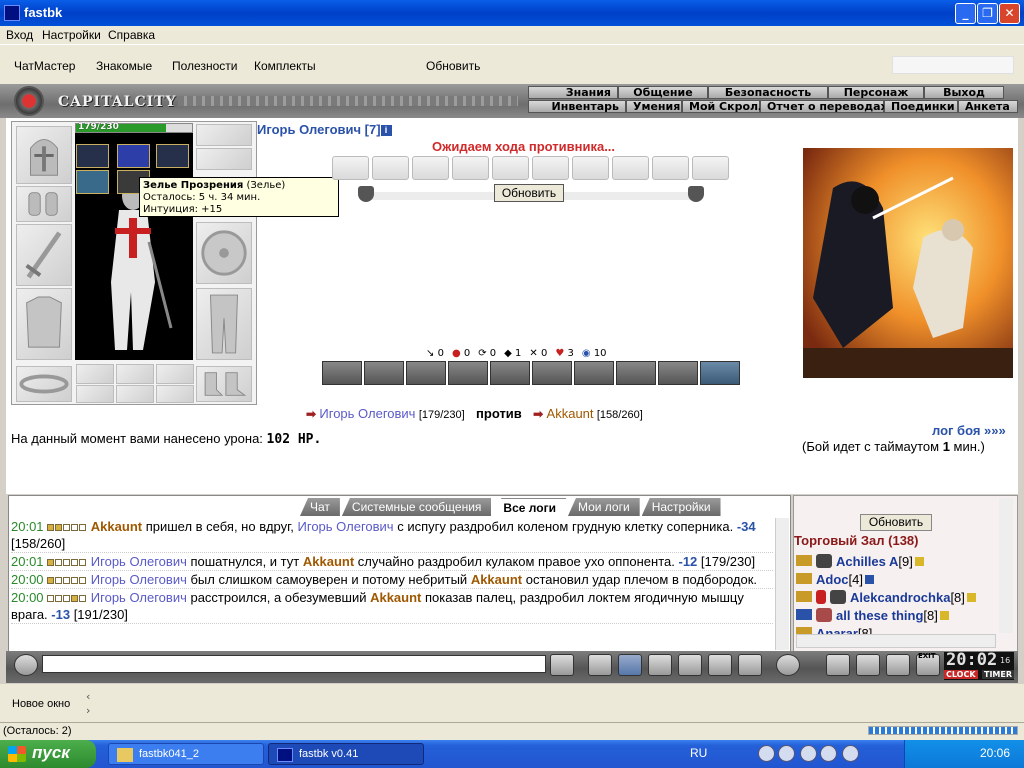 The width and height of the screenshot is (1024, 768). What do you see at coordinates (953, 65) in the screenshot?
I see `toolbar-field` at bounding box center [953, 65].